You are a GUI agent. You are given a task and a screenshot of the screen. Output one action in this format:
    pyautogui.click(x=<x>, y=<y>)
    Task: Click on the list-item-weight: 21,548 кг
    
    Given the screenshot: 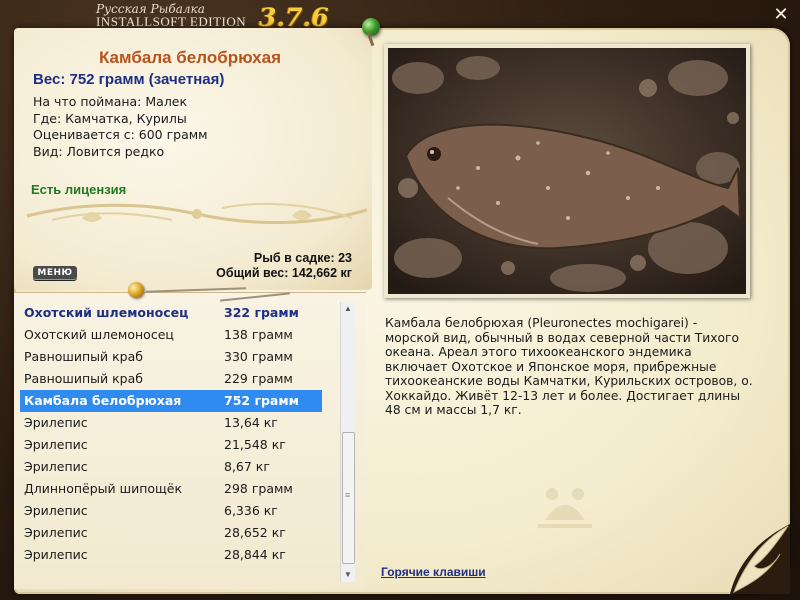 What is the action you would take?
    pyautogui.click(x=255, y=444)
    